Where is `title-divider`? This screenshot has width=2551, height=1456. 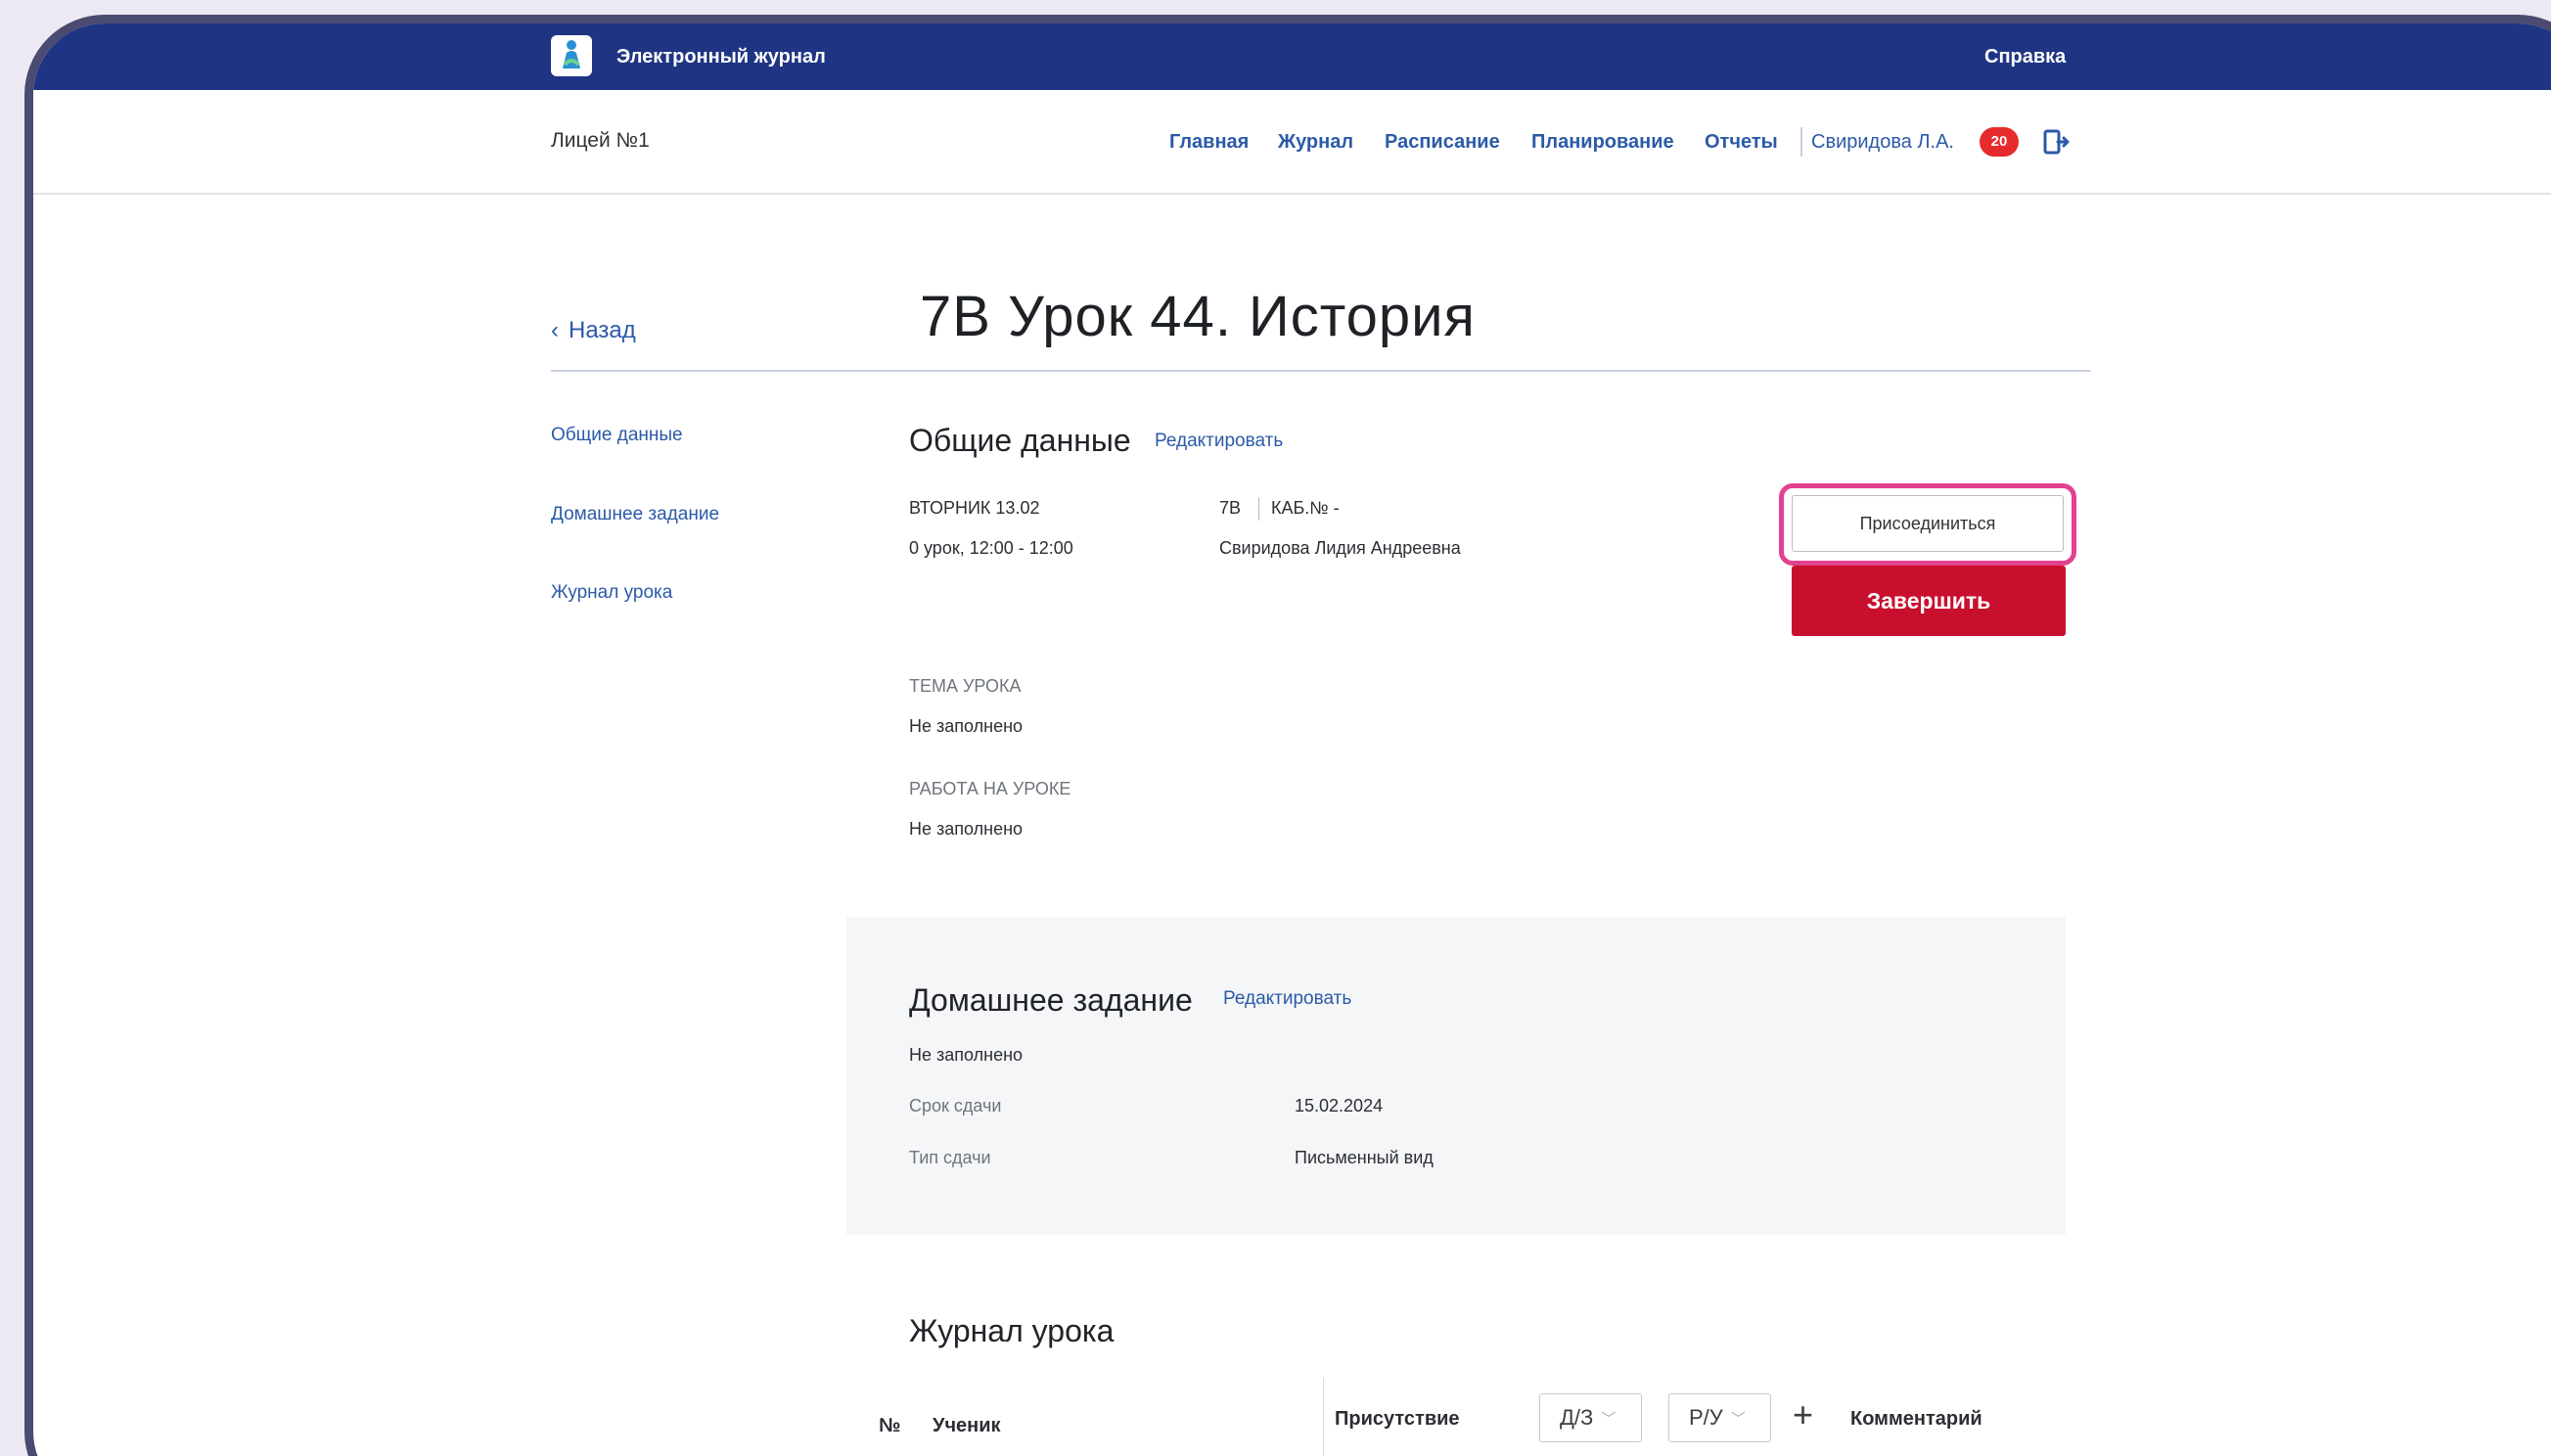 title-divider is located at coordinates (1321, 371).